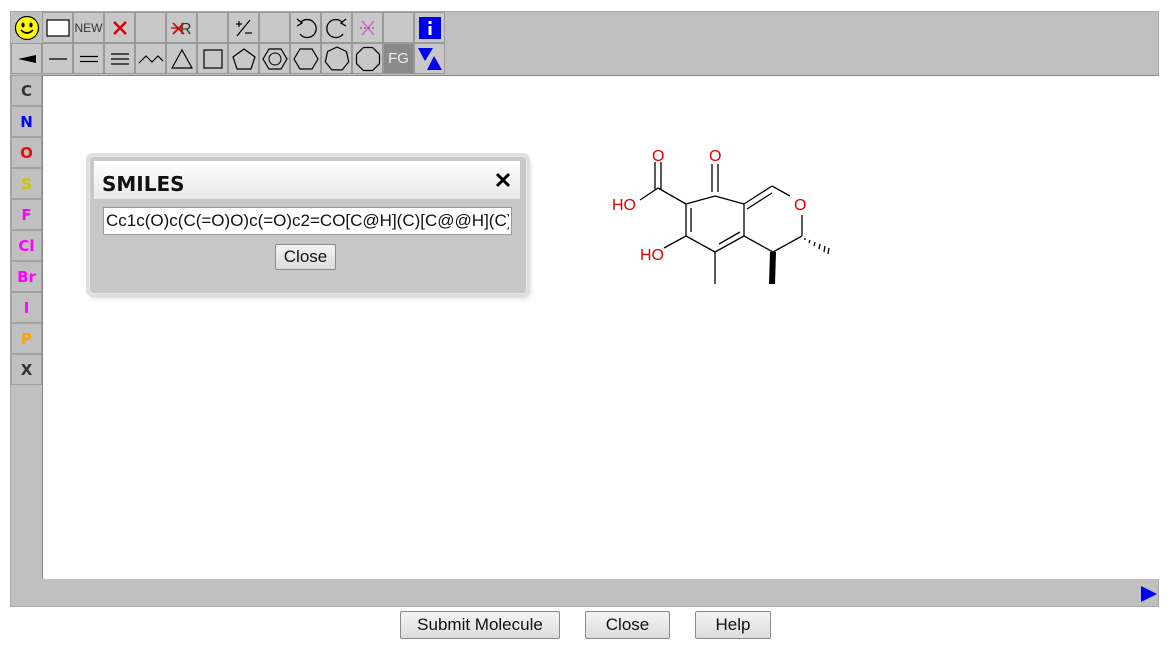 This screenshot has width=1170, height=651. What do you see at coordinates (143, 184) in the screenshot?
I see `dialog-title: SMILES` at bounding box center [143, 184].